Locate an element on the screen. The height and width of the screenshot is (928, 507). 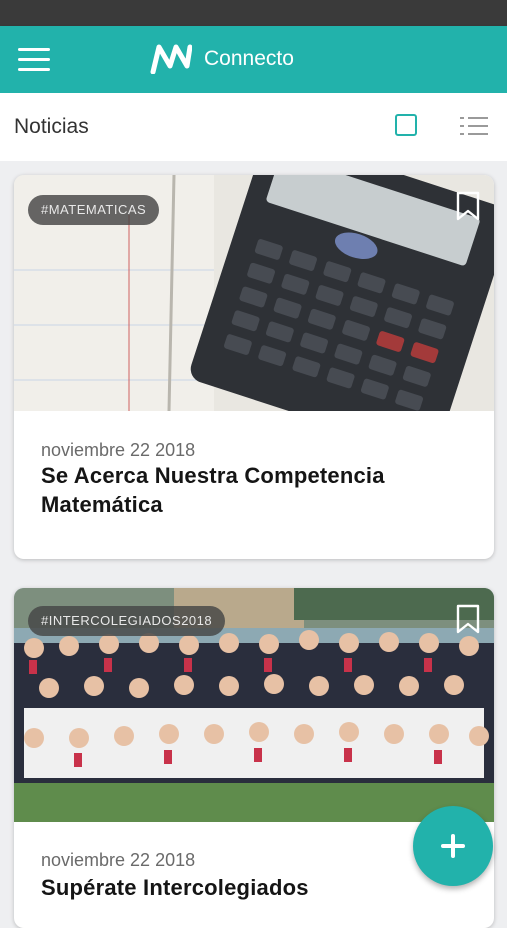
status-bar is located at coordinates (253, 13).